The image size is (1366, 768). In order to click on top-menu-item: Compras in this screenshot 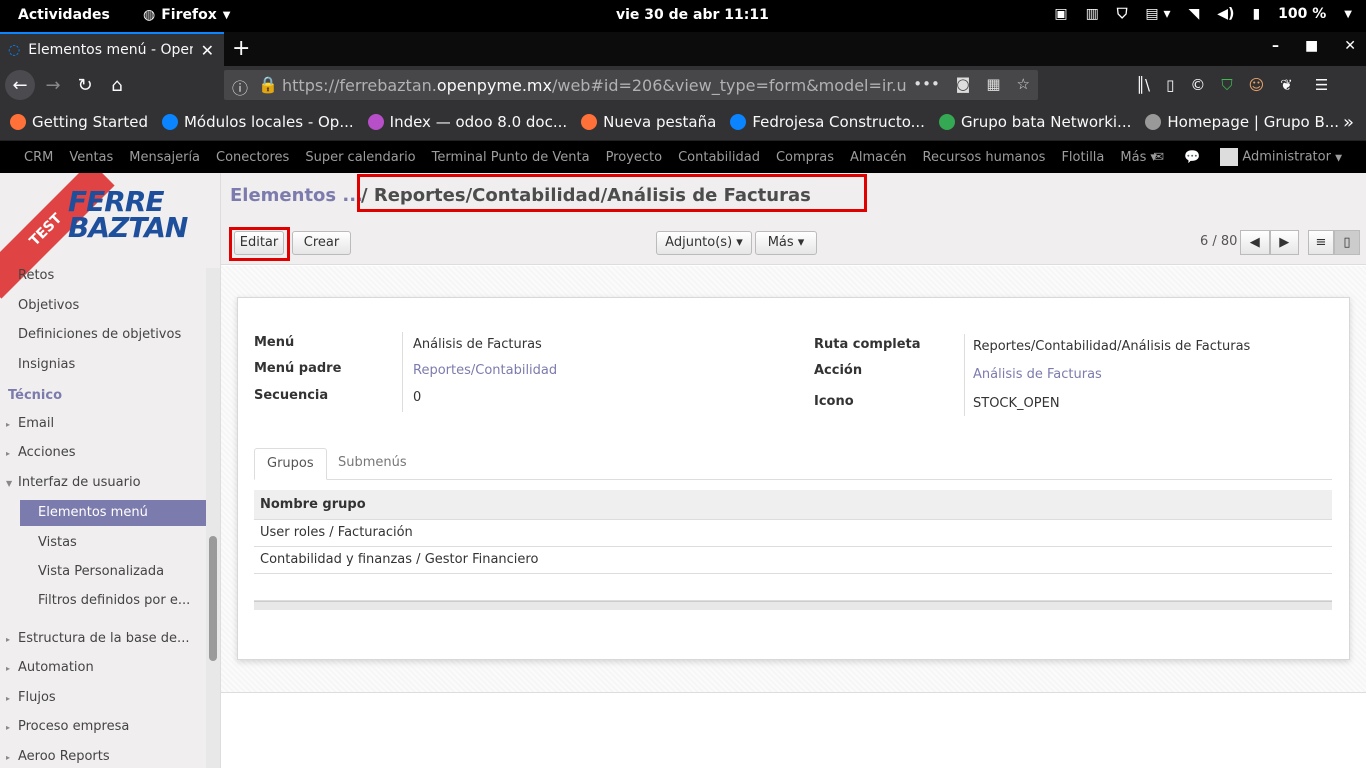, I will do `click(805, 157)`.